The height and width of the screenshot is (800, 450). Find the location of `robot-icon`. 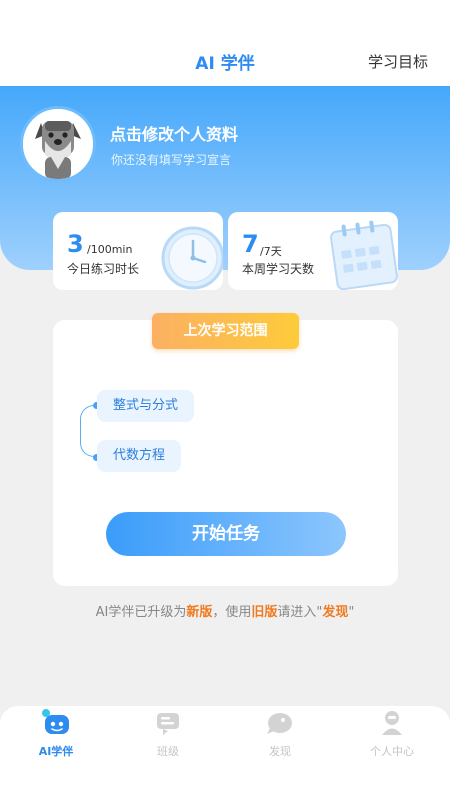

robot-icon is located at coordinates (55, 721).